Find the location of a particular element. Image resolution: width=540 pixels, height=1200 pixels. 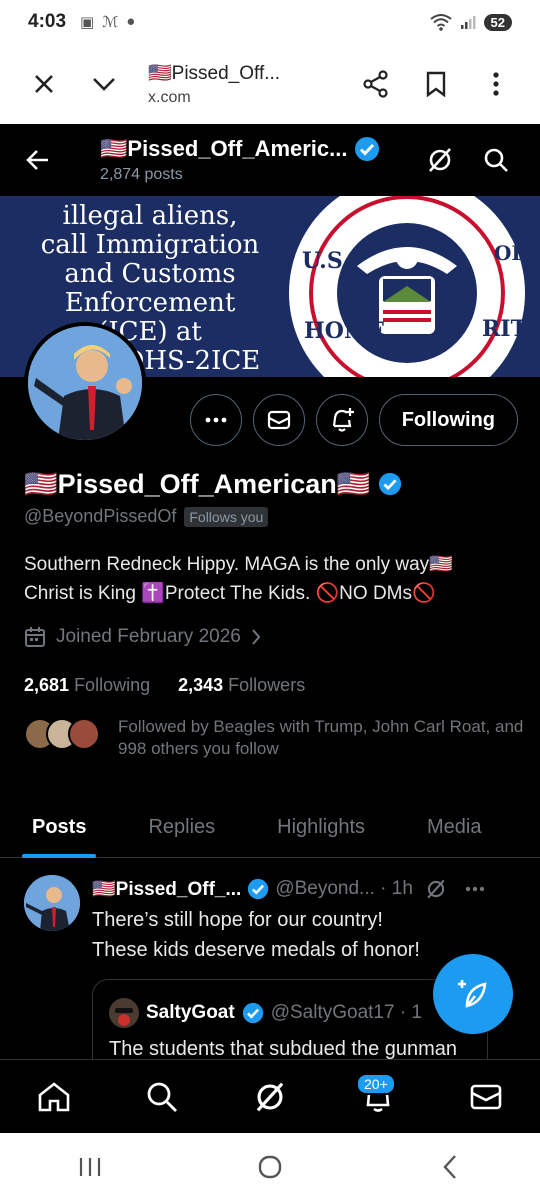

recent-apps-button is located at coordinates (90, 1167).